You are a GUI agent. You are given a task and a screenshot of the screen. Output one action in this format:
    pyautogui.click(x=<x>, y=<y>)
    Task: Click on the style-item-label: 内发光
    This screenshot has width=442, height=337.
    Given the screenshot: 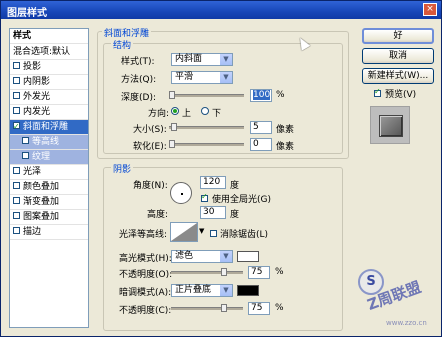 What is the action you would take?
    pyautogui.click(x=37, y=112)
    